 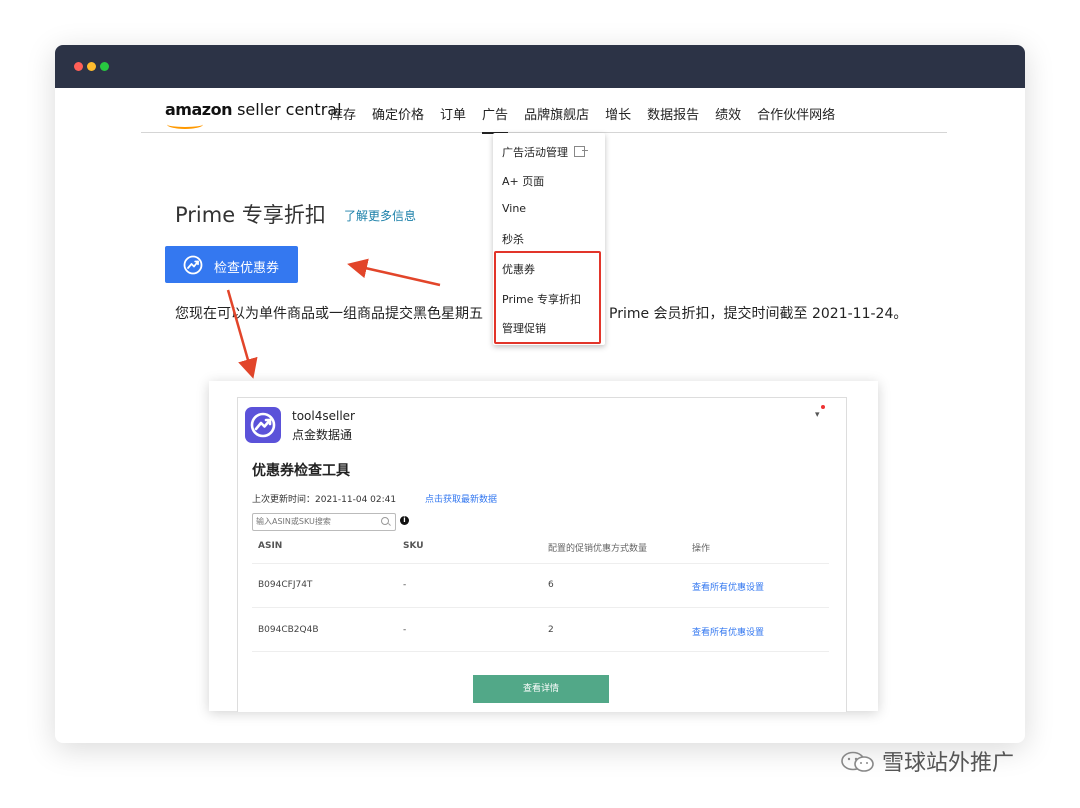 I want to click on view-details-button: 查看详情, so click(x=541, y=689).